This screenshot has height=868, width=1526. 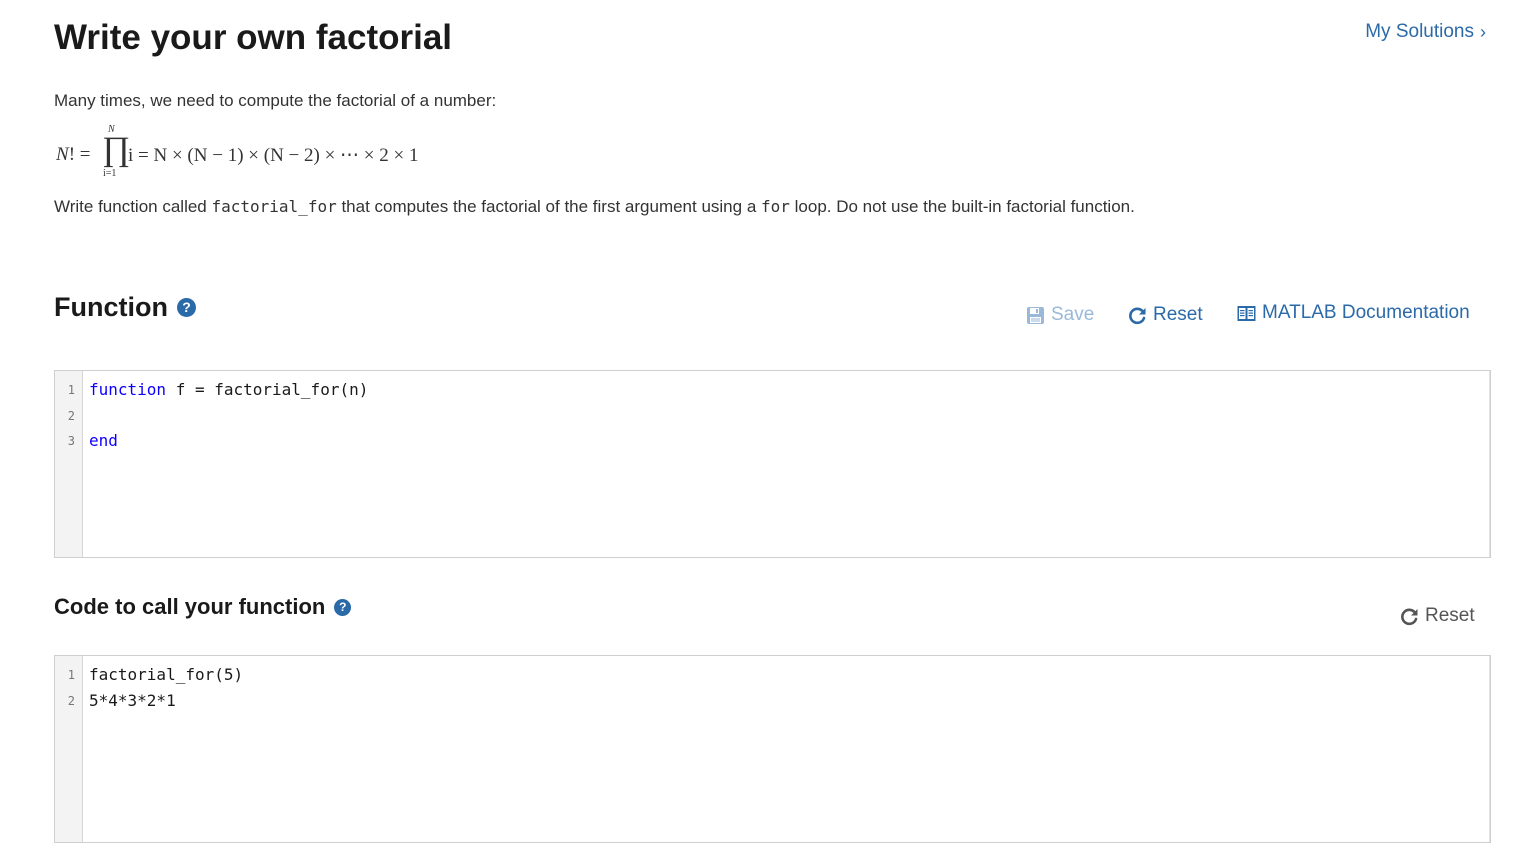 What do you see at coordinates (1483, 32) in the screenshot?
I see `chevron-right-icon: ›` at bounding box center [1483, 32].